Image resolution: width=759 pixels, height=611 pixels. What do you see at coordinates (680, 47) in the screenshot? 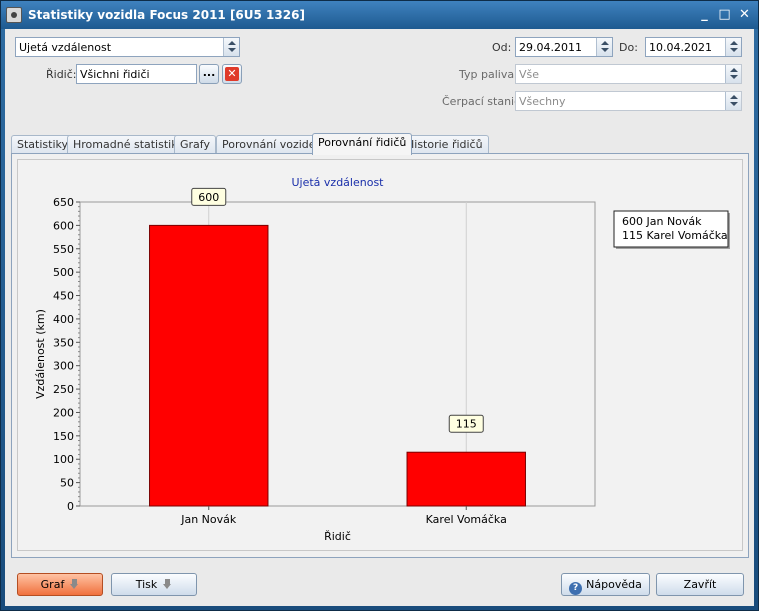
I see `to-date-value: 10.04.2021` at bounding box center [680, 47].